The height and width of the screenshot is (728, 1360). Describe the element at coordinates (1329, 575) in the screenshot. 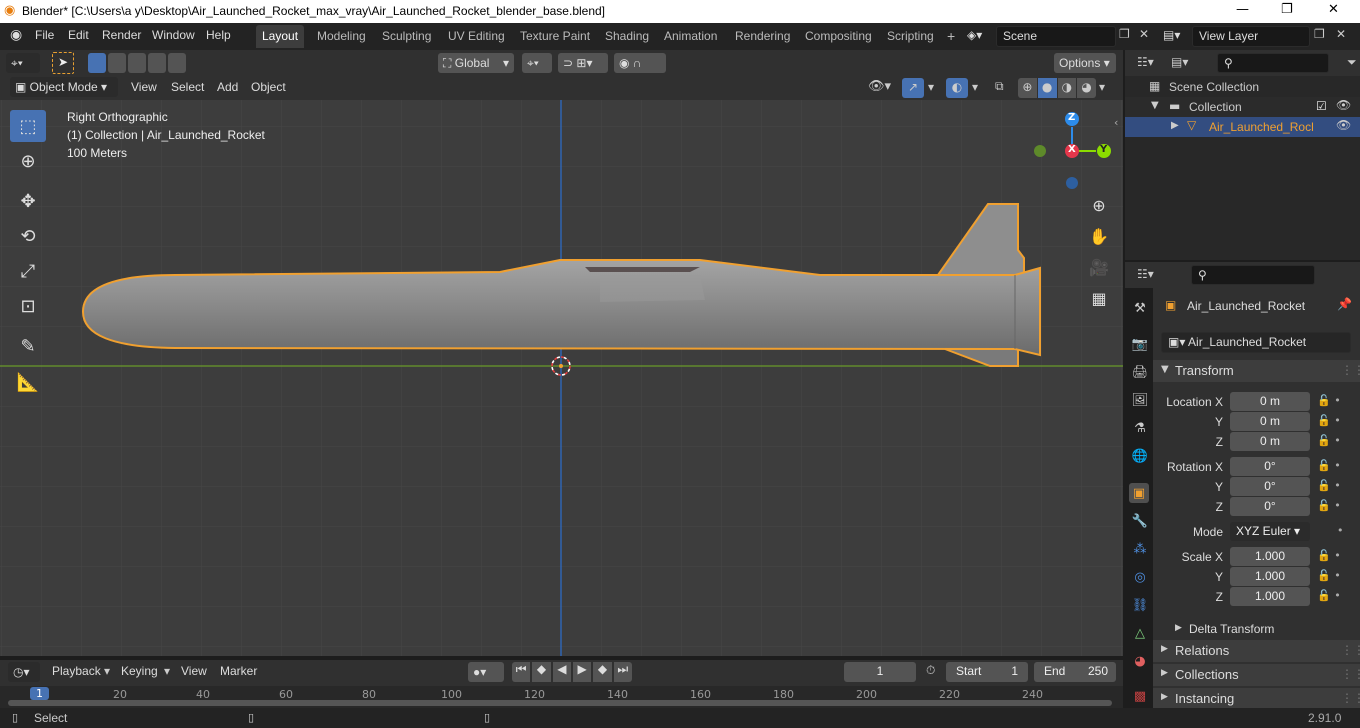

I see `lock-scale-y-icon: 🔓 •` at that location.